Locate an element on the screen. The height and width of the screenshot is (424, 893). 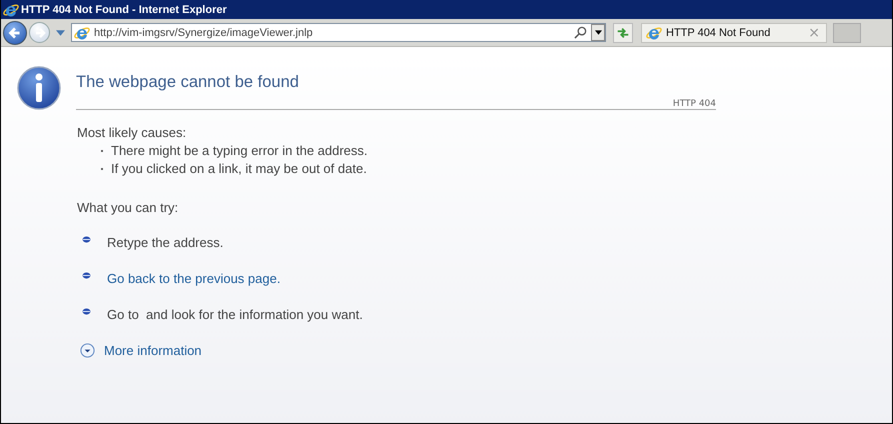
suggestion-text: Retype the address. is located at coordinates (165, 242).